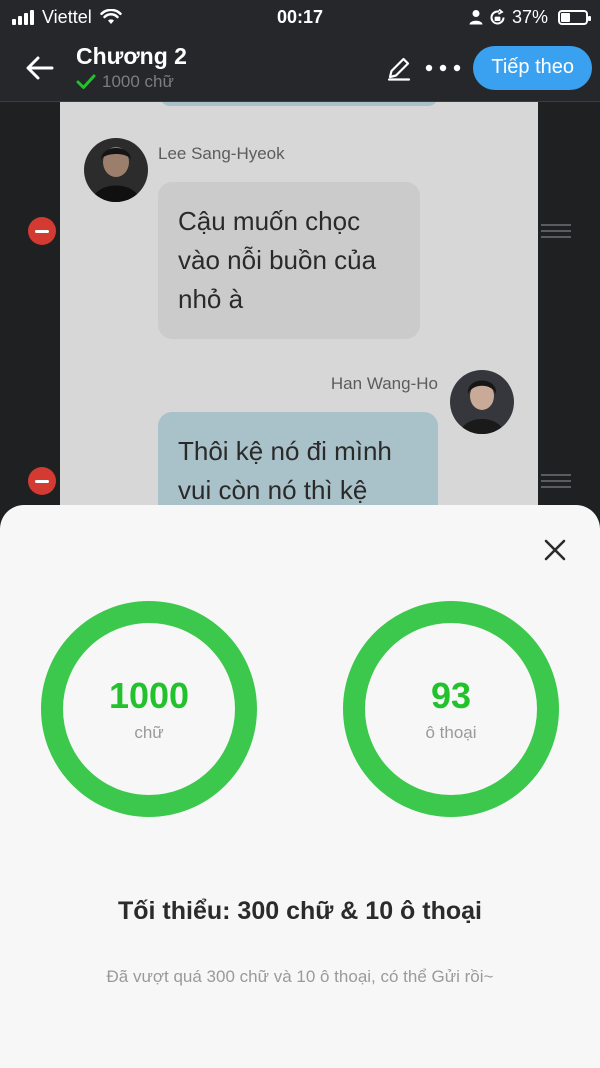  I want to click on minimum-requirement: Tối thiểu: 300 chữ & 10 ô thoại, so click(300, 911).